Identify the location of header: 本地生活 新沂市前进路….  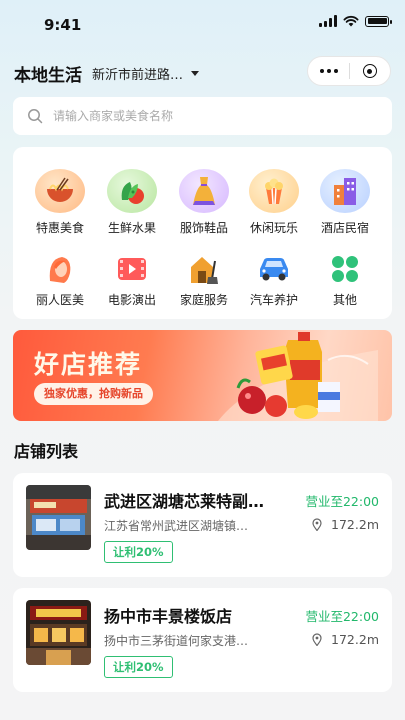
(202, 72).